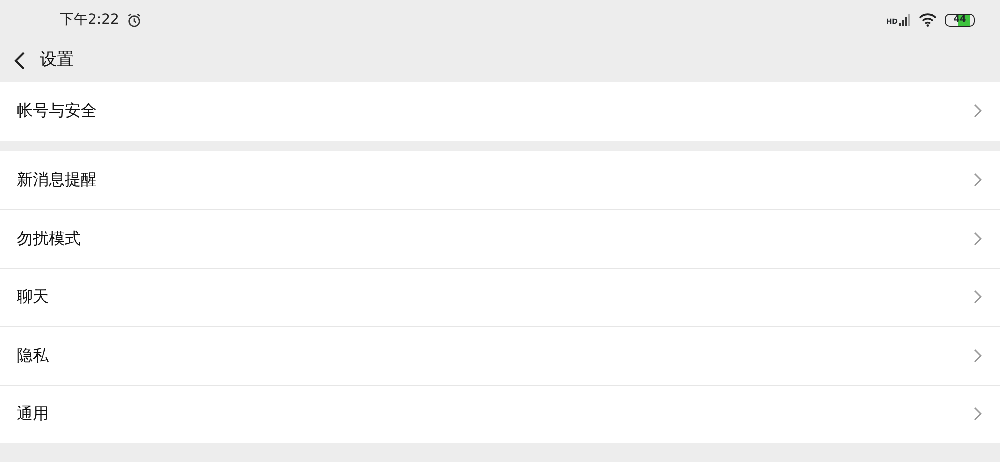  I want to click on page-title: 设置, so click(57, 60).